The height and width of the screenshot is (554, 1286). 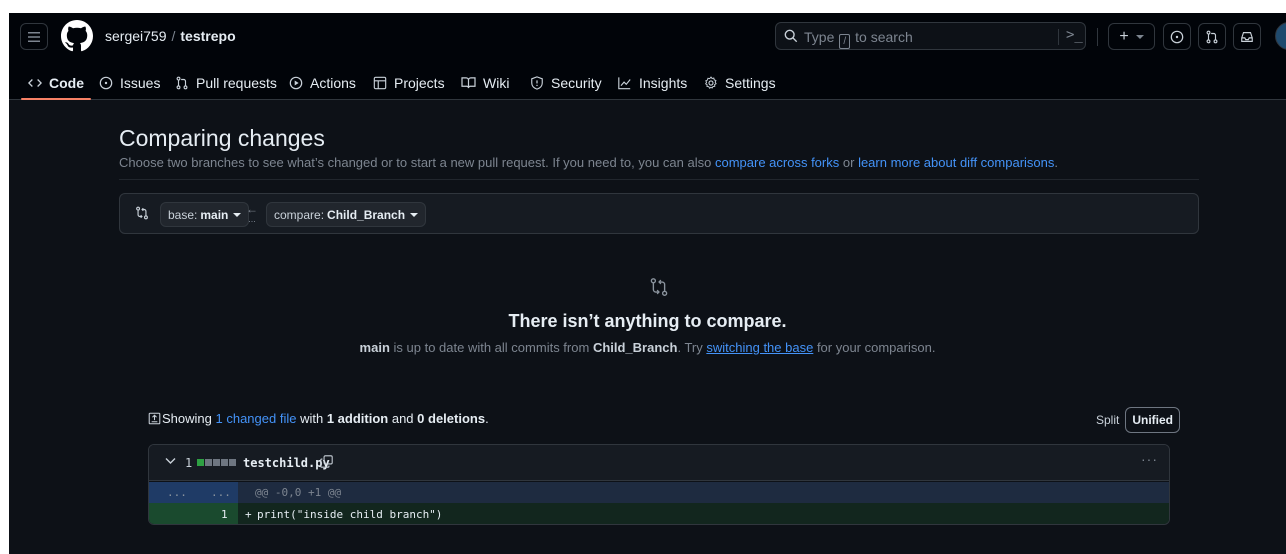 What do you see at coordinates (286, 463) in the screenshot?
I see `file-name: testchild.py` at bounding box center [286, 463].